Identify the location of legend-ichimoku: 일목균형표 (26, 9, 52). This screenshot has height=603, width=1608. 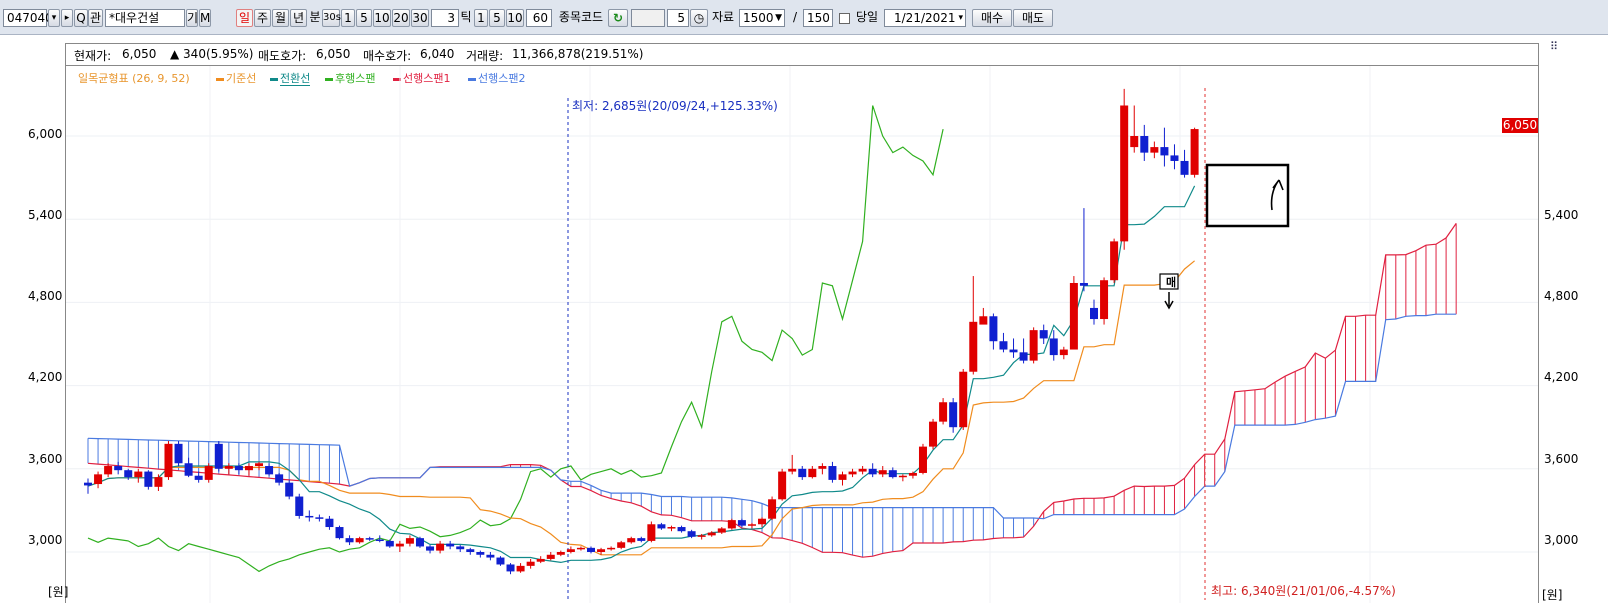
(134, 78).